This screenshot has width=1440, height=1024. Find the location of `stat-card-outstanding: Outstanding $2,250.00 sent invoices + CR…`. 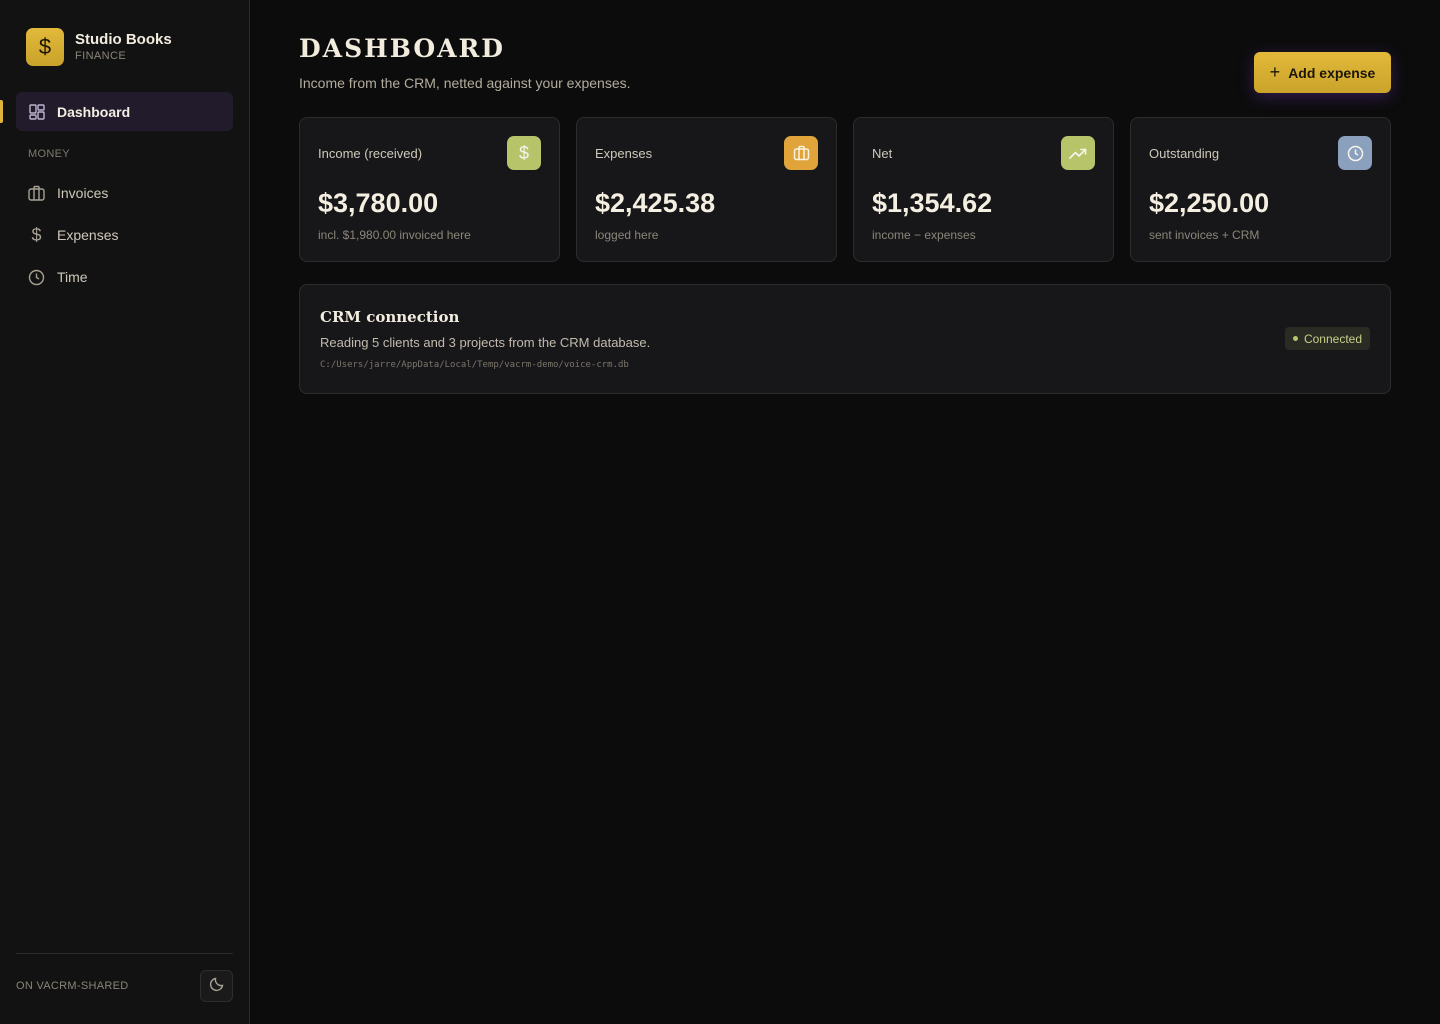

stat-card-outstanding: Outstanding $2,250.00 sent invoices + CR… is located at coordinates (1260, 189).